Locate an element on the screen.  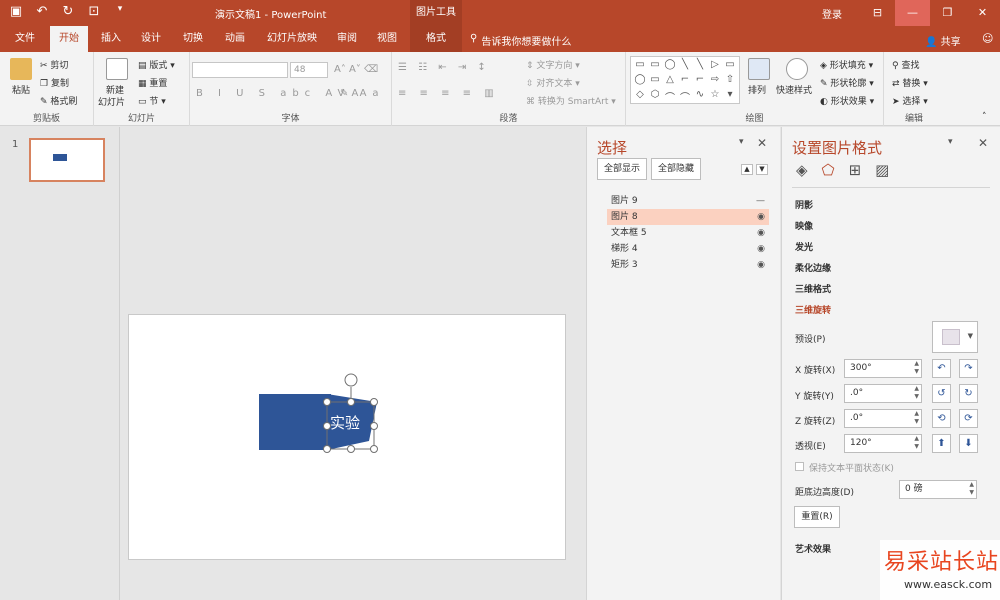
start-slideshow-icon: ⊡ is located at coordinates (94, 11).